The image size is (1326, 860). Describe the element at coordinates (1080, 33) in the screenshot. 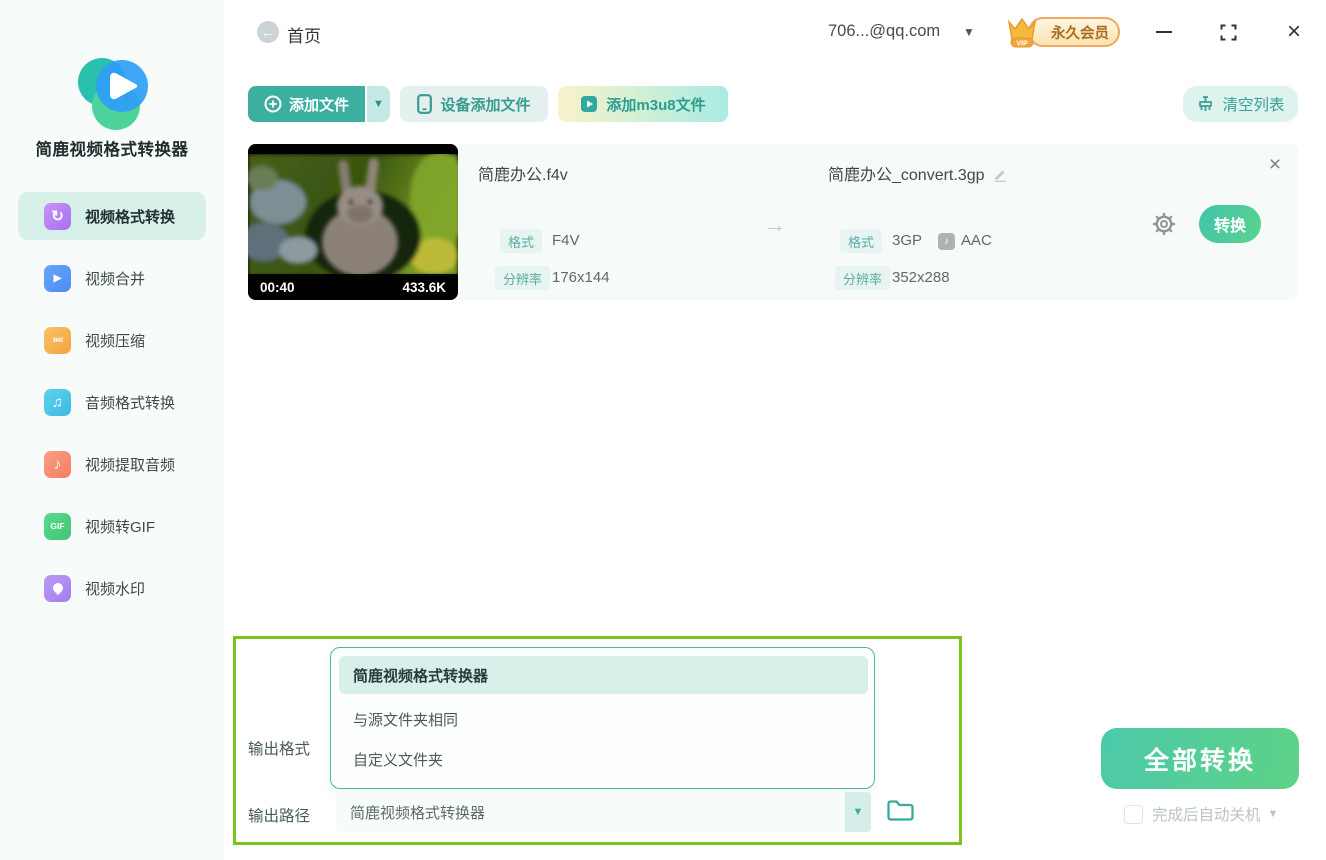

I see `vip-label: 永久会员` at that location.